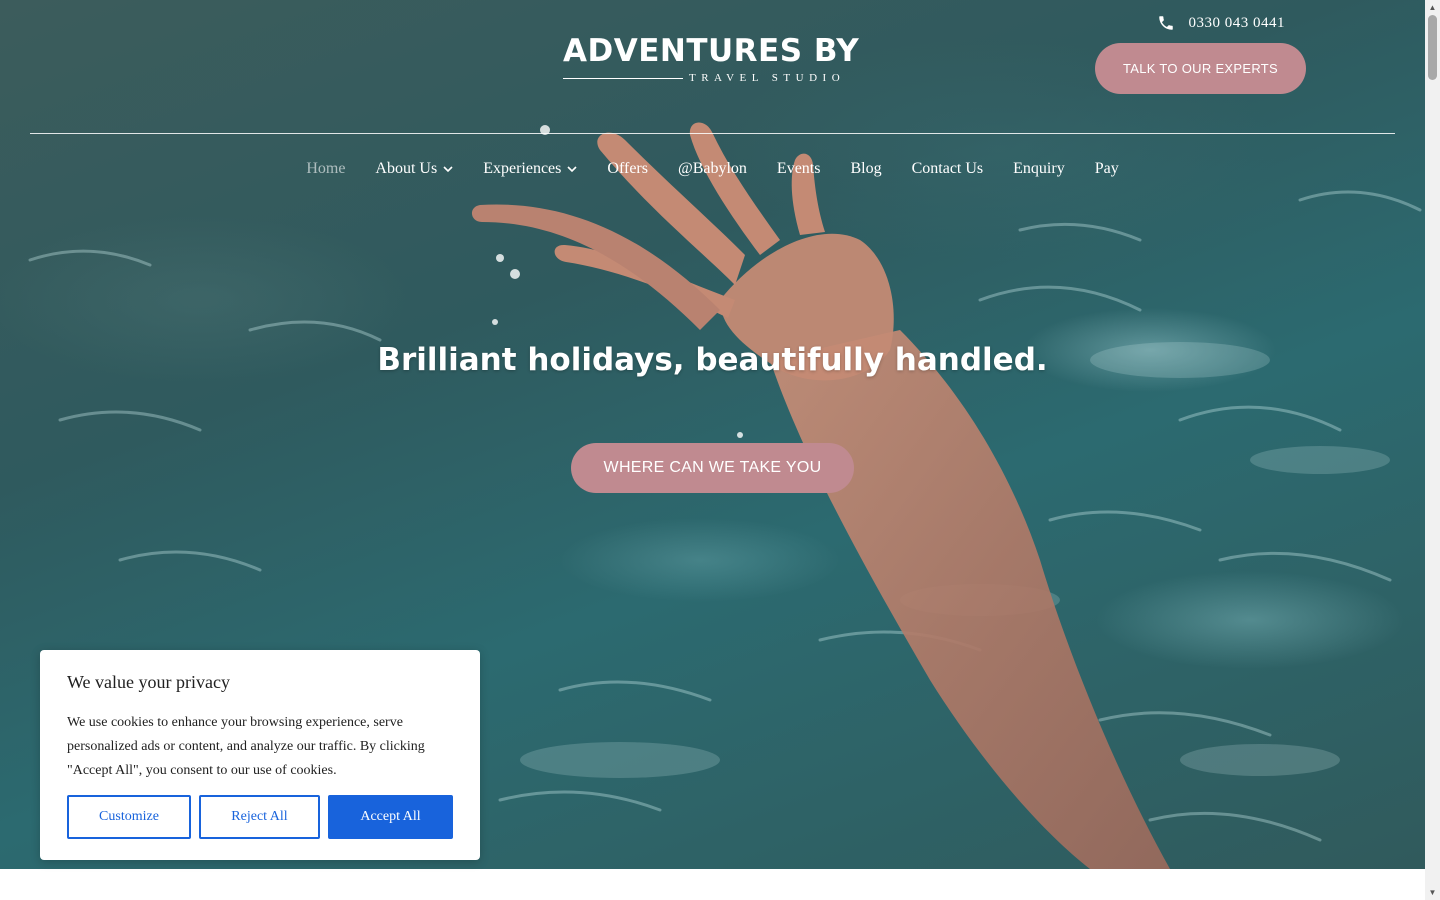  I want to click on phone-number: 0330 043 0441, so click(1237, 23).